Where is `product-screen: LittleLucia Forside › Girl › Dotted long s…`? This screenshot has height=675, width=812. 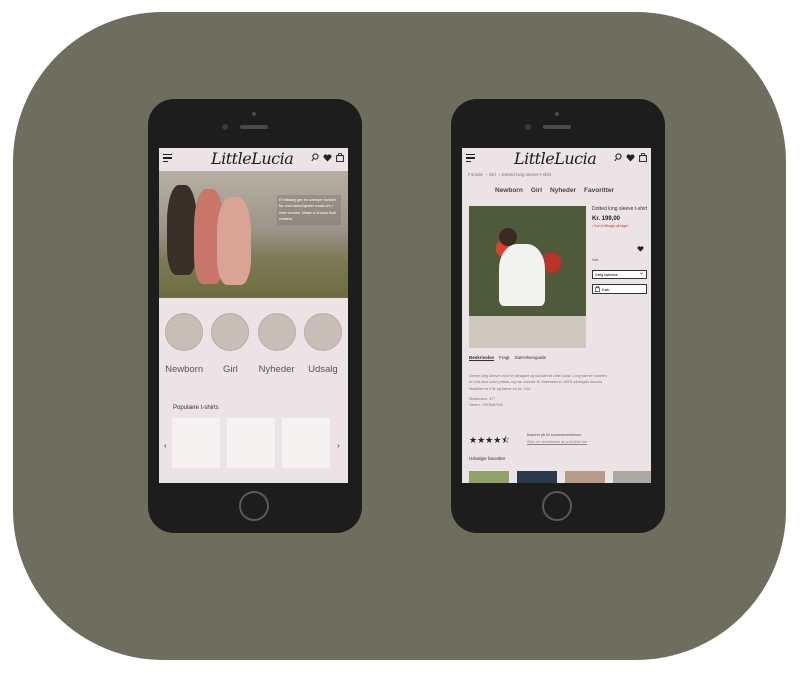 product-screen: LittleLucia Forside › Girl › Dotted long s… is located at coordinates (556, 315).